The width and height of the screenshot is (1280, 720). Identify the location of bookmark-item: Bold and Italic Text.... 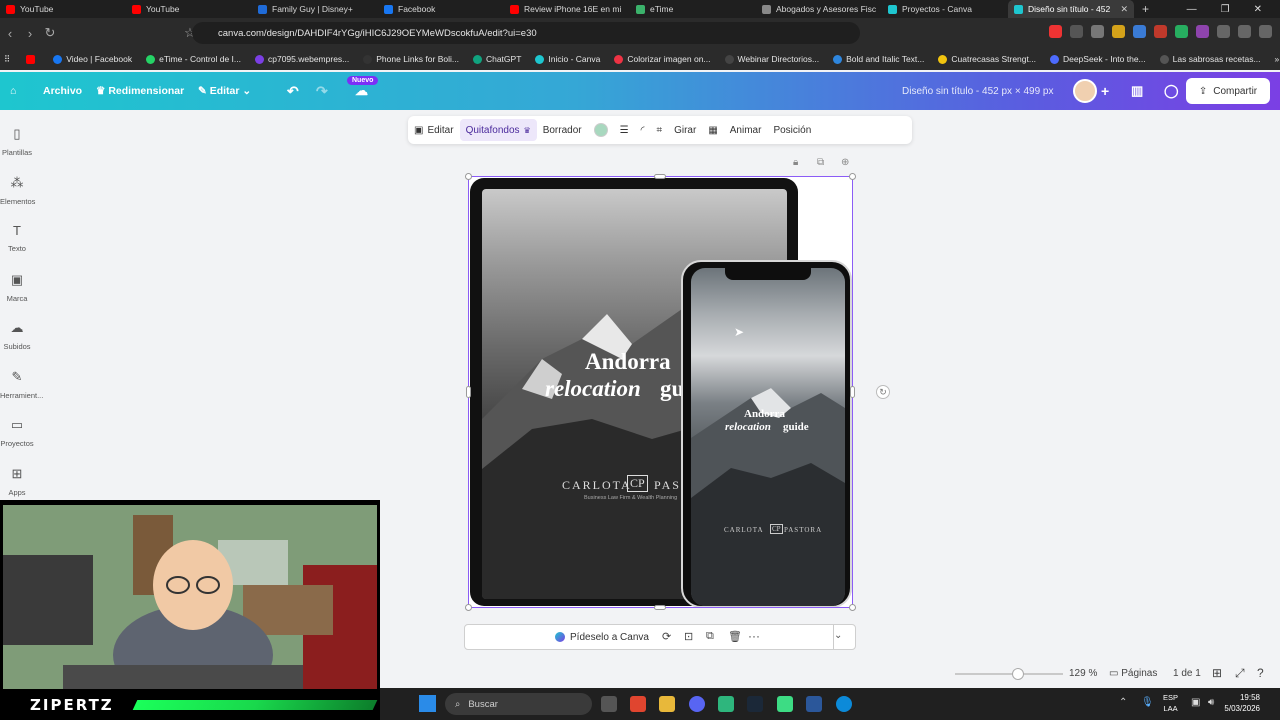
(878, 59).